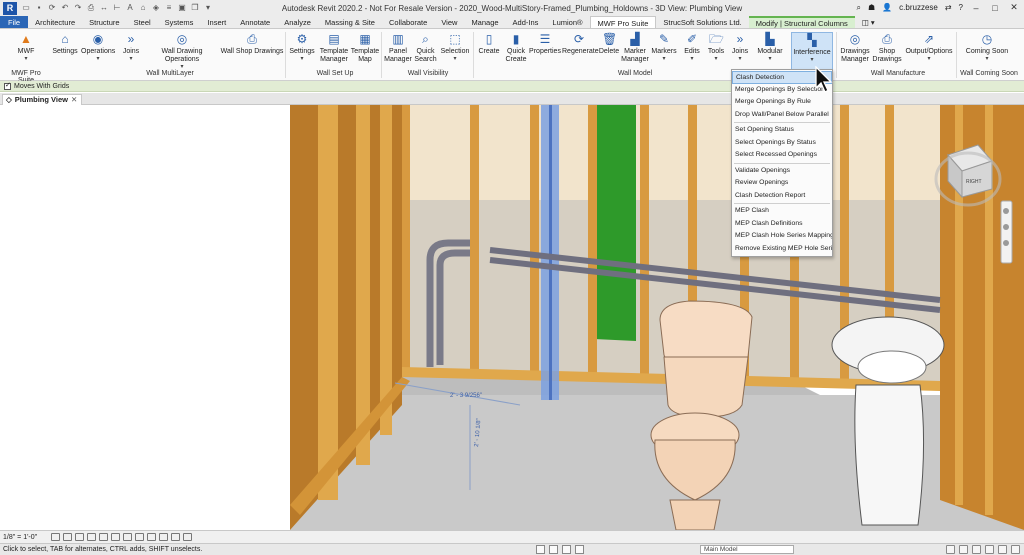 Image resolution: width=1024 pixels, height=555 pixels. Describe the element at coordinates (782, 211) in the screenshot. I see `menu-item-mep-clash: MEP Clash` at that location.